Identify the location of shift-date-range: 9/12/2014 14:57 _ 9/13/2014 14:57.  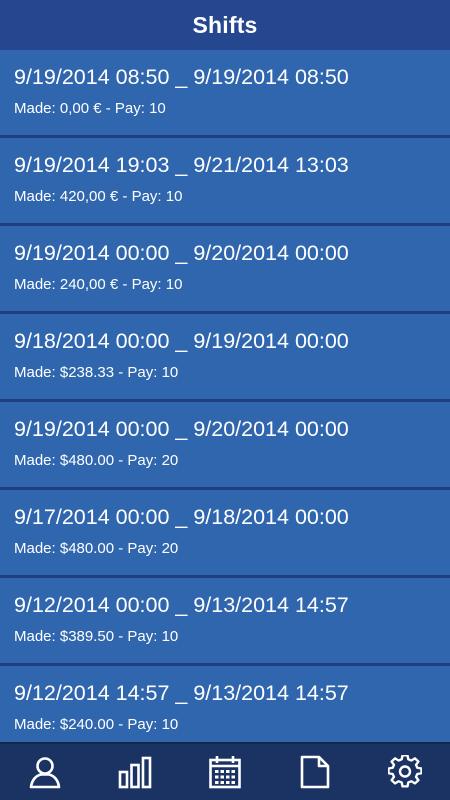
(181, 693).